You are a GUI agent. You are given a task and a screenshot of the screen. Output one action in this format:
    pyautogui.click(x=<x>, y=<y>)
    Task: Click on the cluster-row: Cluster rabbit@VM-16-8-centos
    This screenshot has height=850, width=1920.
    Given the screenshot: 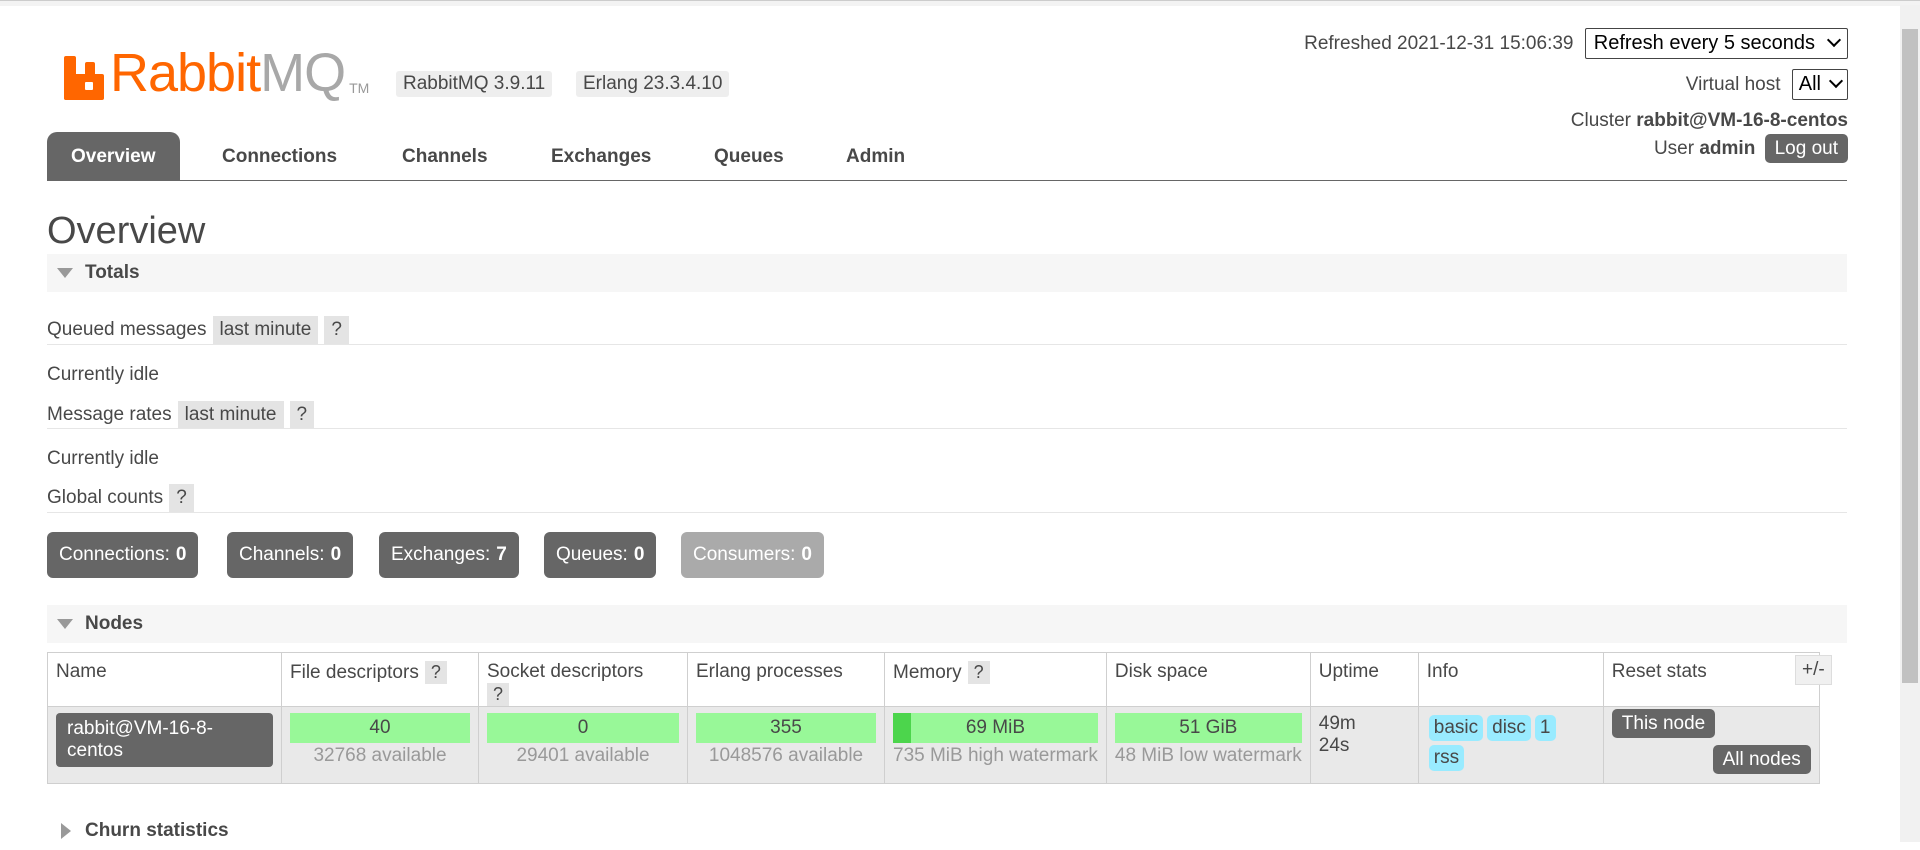 What is the action you would take?
    pyautogui.click(x=1709, y=121)
    